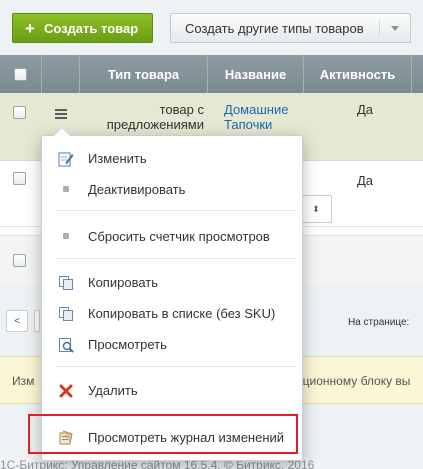 Image resolution: width=423 pixels, height=469 pixels. Describe the element at coordinates (172, 159) in the screenshot. I see `menu-item-edit: Изменить` at that location.